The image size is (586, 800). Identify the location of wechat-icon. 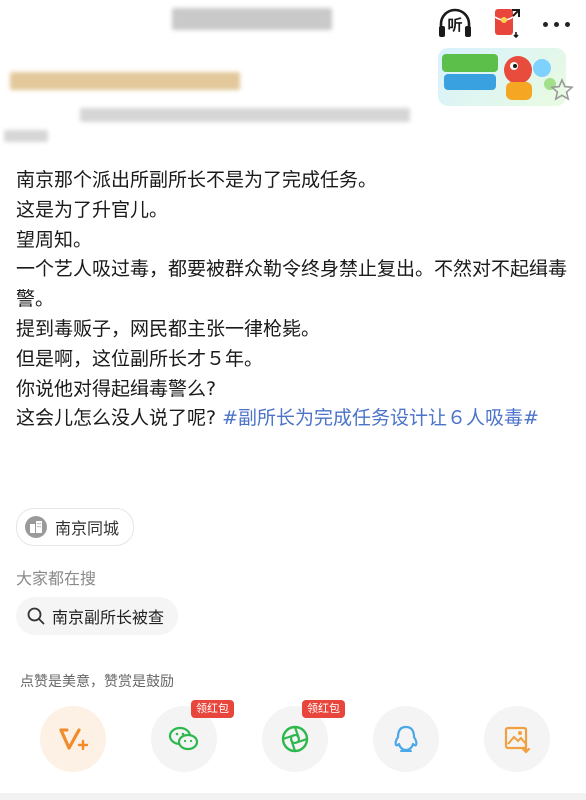
(183, 738).